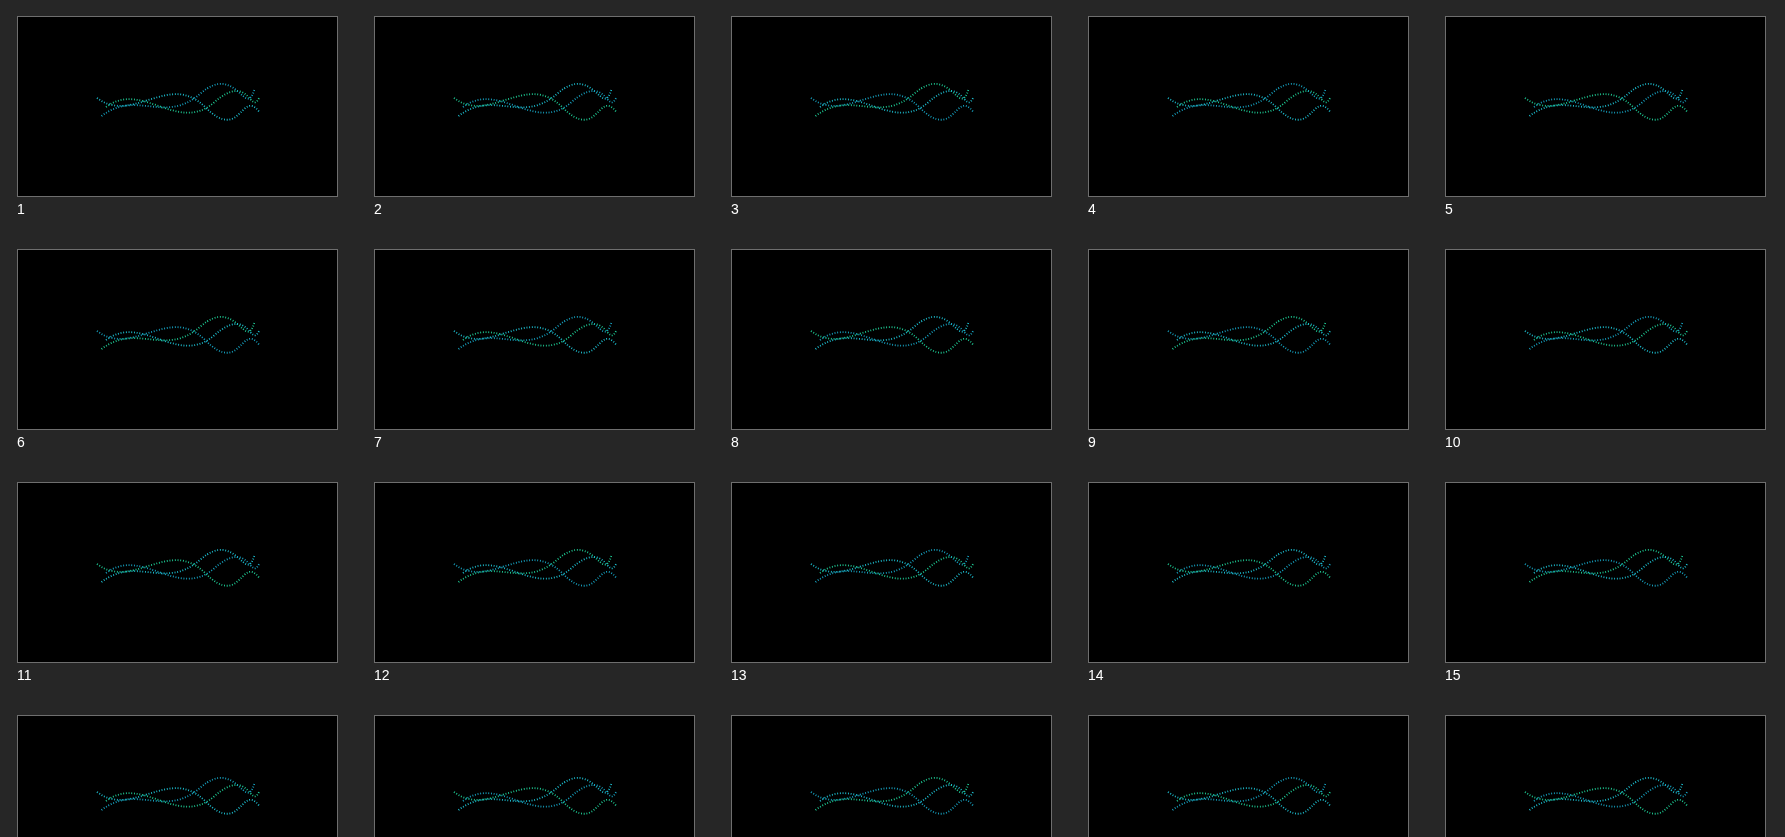 This screenshot has height=837, width=1785. What do you see at coordinates (21, 209) in the screenshot?
I see `slide-number: 1` at bounding box center [21, 209].